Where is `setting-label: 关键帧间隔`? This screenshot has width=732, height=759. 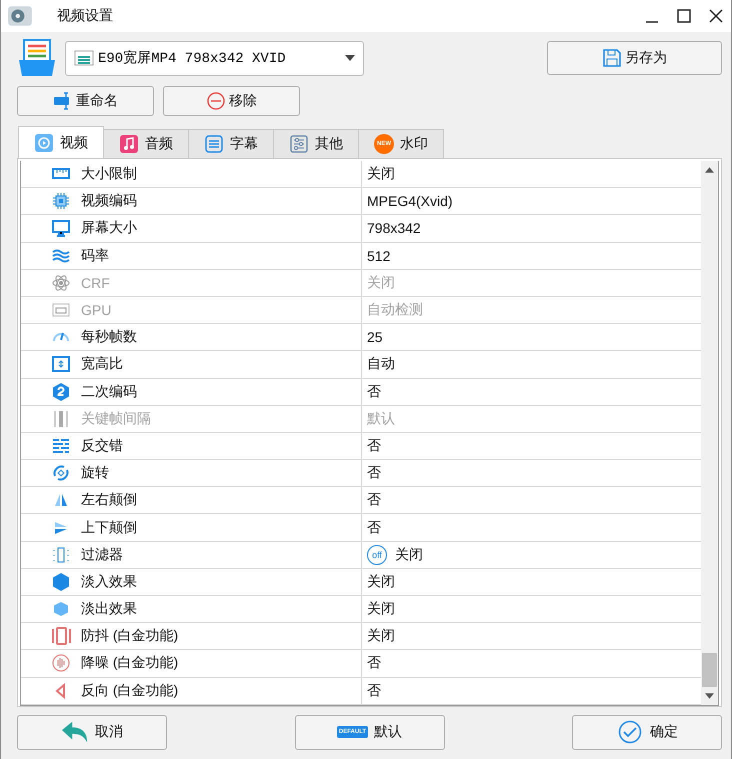 setting-label: 关键帧间隔 is located at coordinates (116, 419).